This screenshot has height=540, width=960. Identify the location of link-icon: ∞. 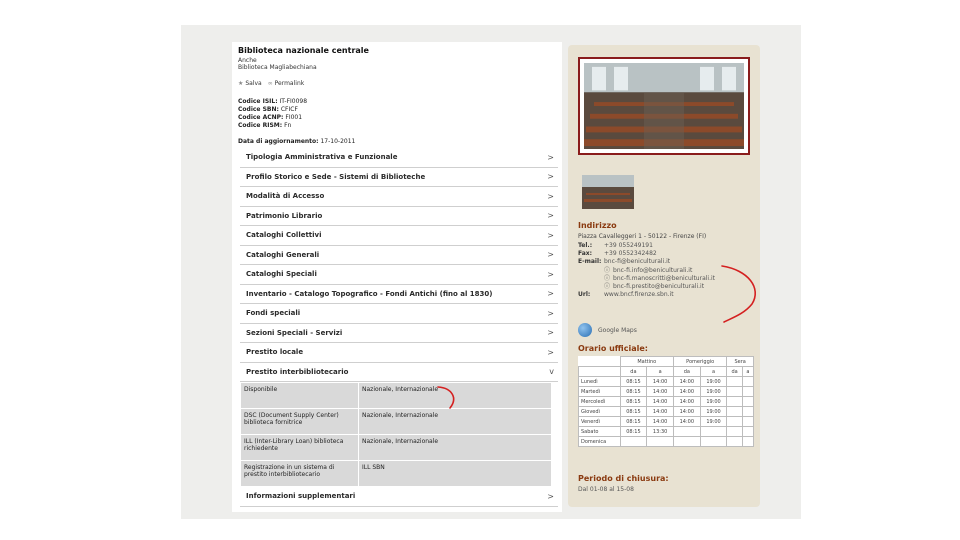
(270, 83).